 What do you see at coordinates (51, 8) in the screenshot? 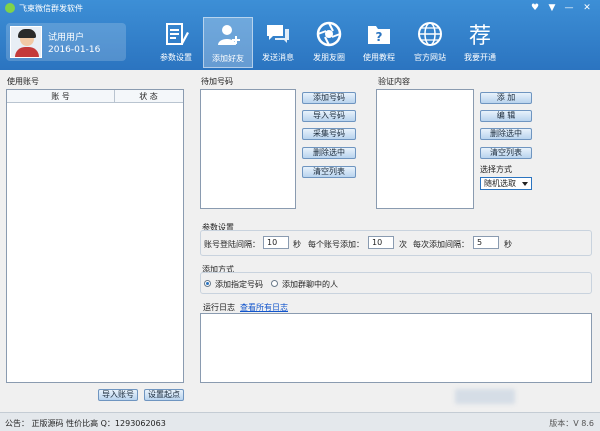
I see `window-title: 飞柬微信群发软件` at bounding box center [51, 8].